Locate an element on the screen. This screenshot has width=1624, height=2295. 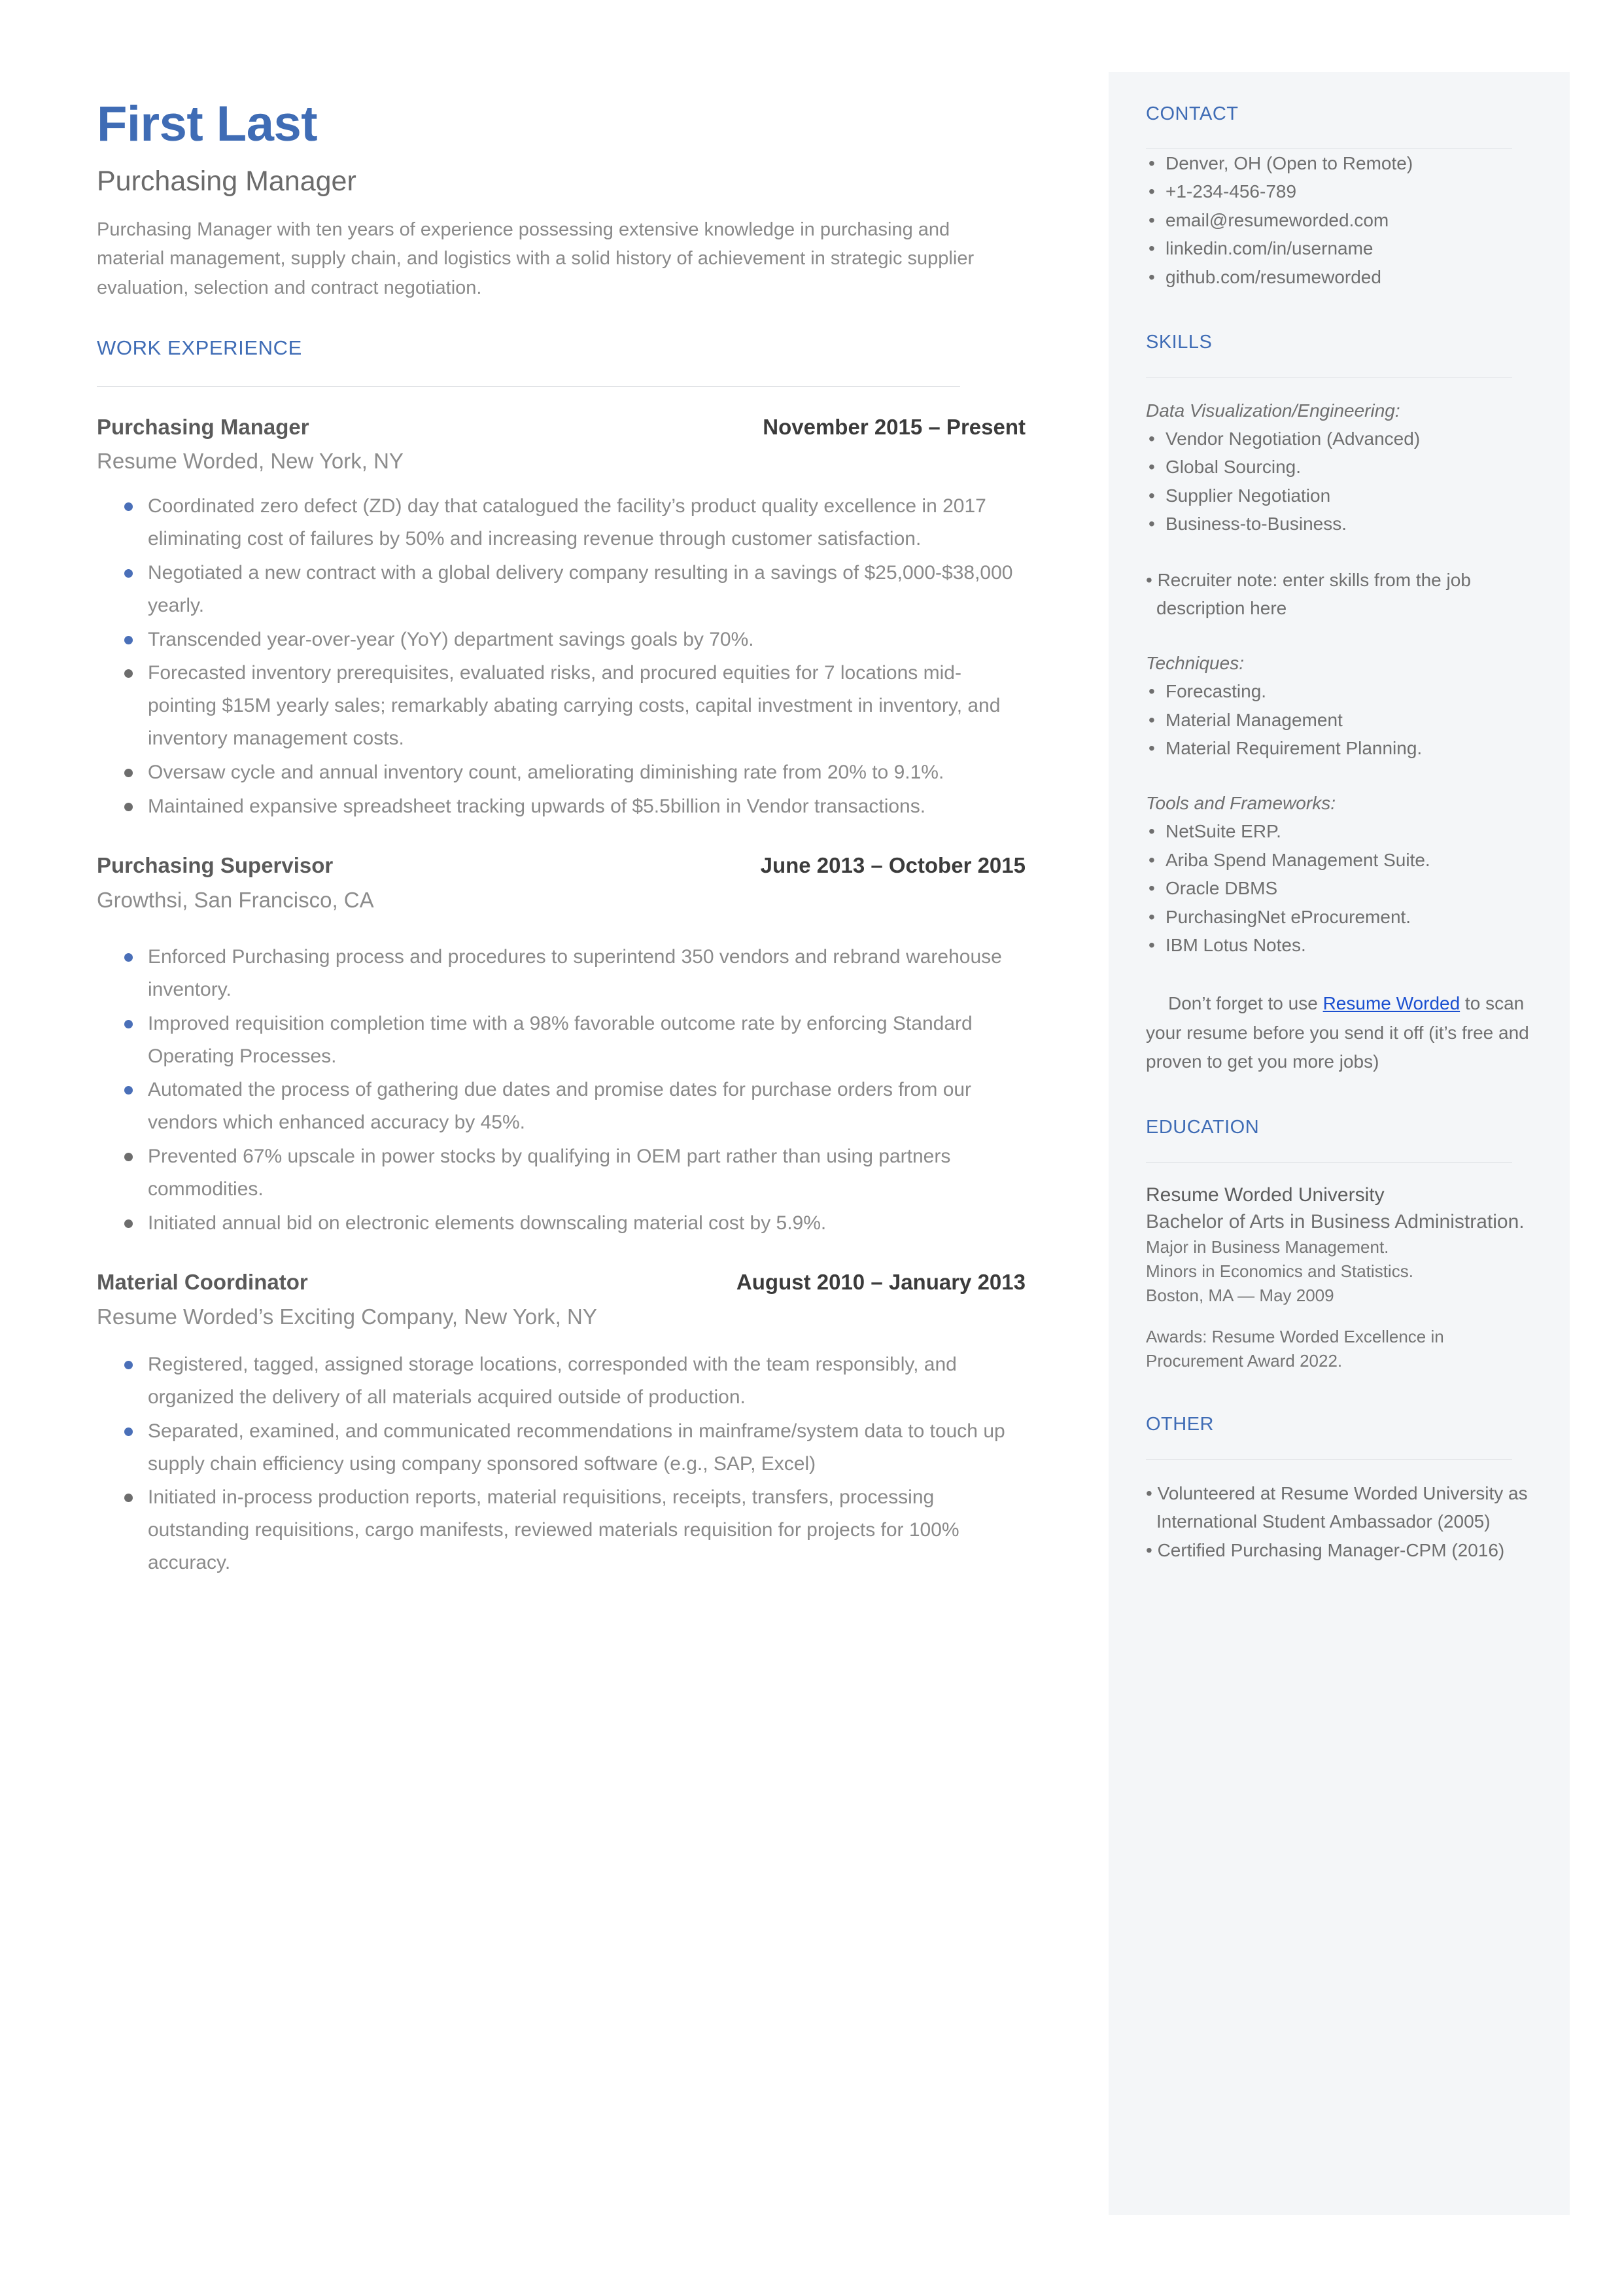
skills-group-label: Tools and Frameworks: is located at coordinates (1241, 803).